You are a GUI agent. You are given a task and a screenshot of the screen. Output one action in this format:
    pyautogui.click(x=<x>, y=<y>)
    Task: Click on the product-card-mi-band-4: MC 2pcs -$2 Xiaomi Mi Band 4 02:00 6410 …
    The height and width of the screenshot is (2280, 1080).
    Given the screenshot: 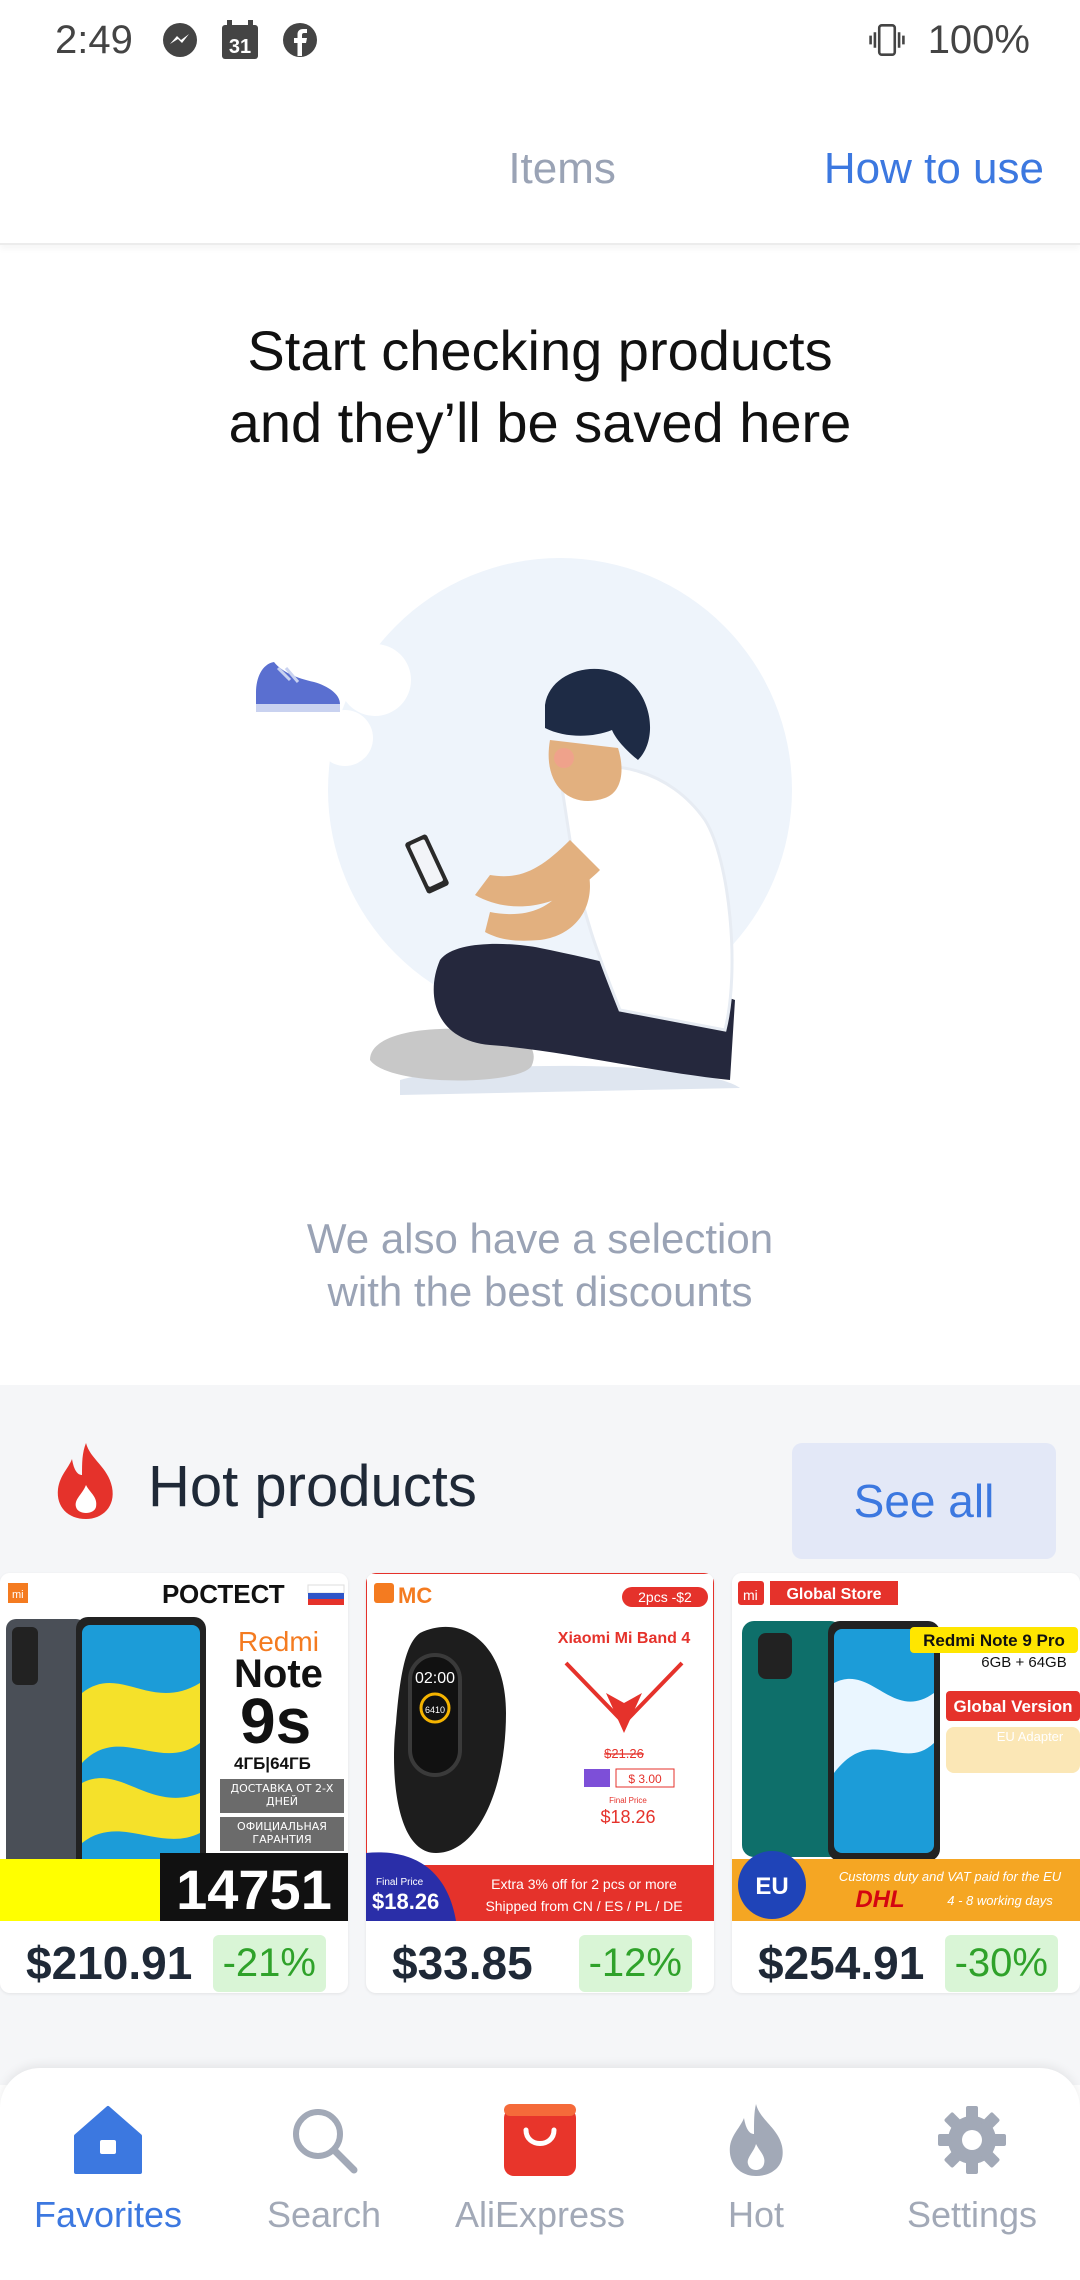 What is the action you would take?
    pyautogui.click(x=540, y=1783)
    